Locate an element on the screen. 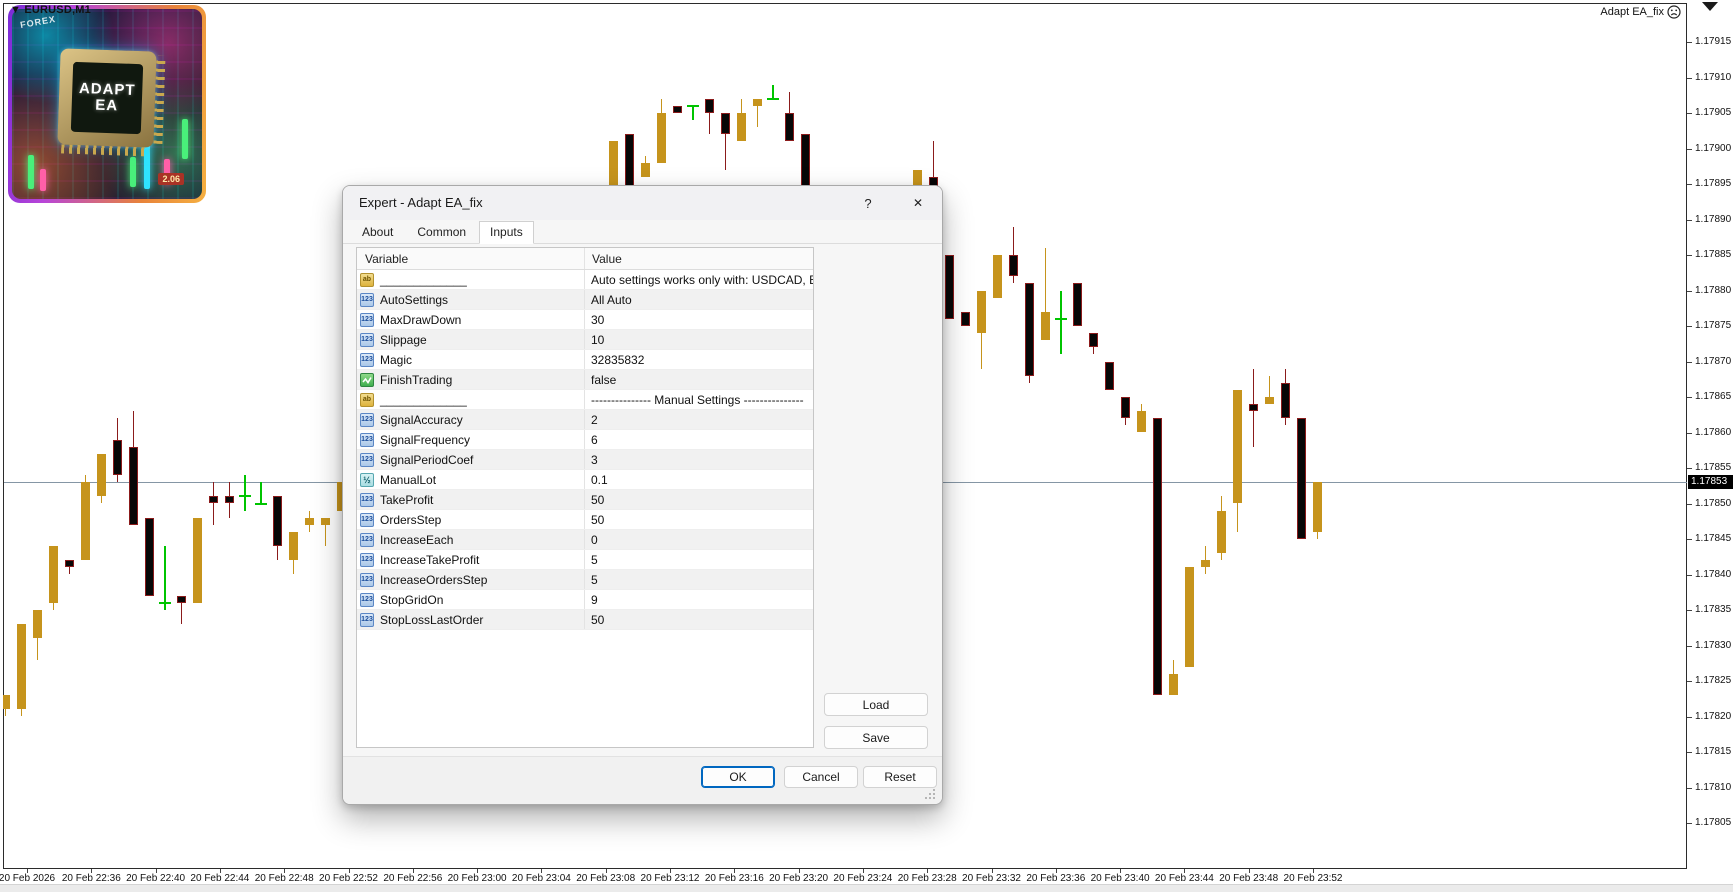  price-axis-label: 1.17880 is located at coordinates (1713, 290).